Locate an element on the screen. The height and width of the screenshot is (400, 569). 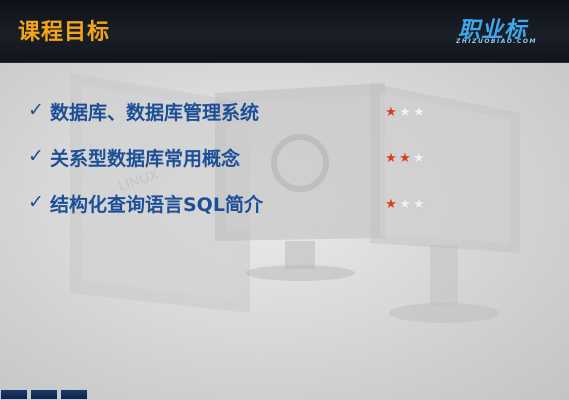
page-title: 课程目标 is located at coordinates (64, 32).